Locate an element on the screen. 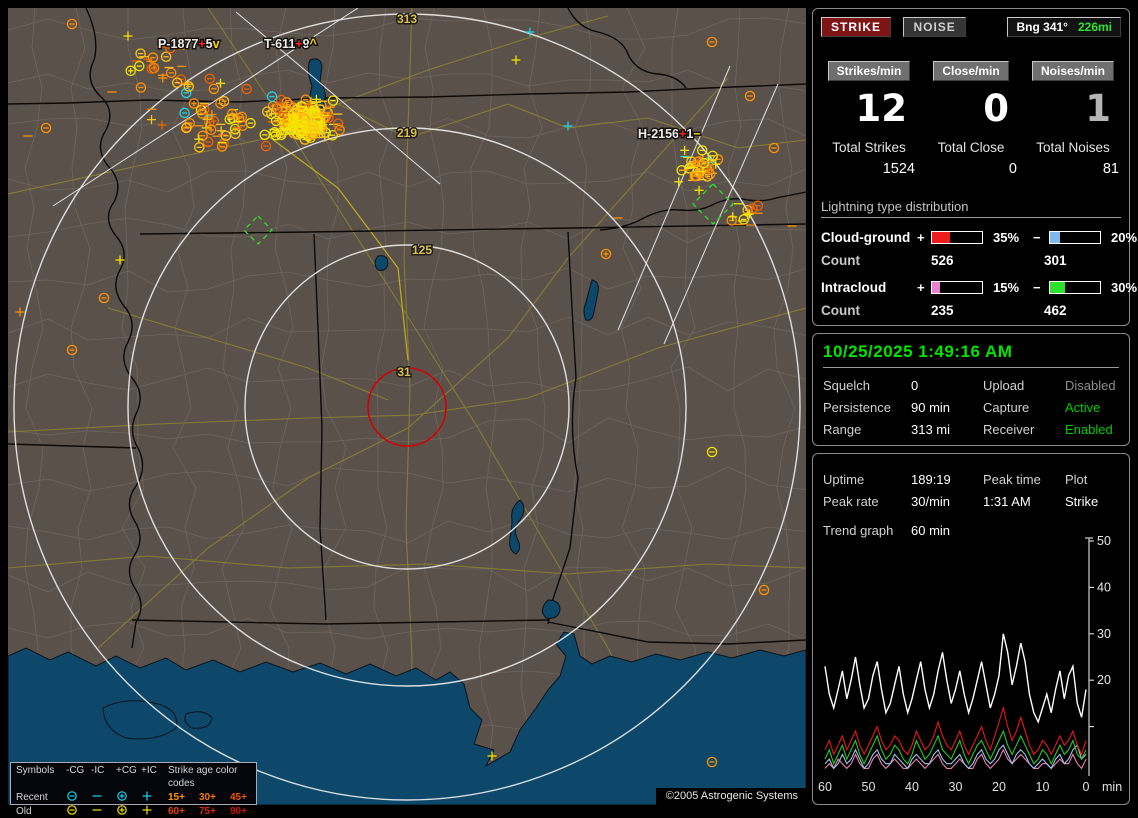 The width and height of the screenshot is (1138, 818). distribution-row: Cloud-ground +35% − 20% is located at coordinates (979, 237).